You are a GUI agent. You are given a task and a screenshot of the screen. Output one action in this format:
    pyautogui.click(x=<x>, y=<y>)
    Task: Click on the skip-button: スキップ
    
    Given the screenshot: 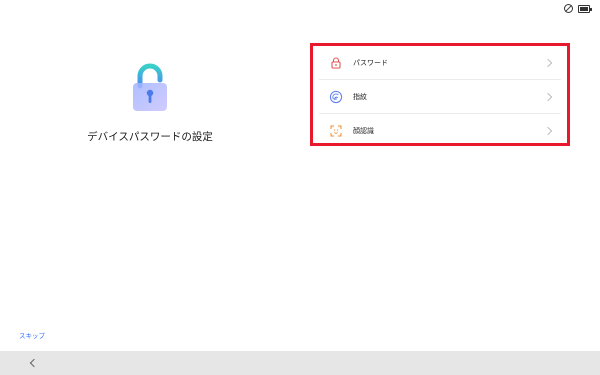 What is the action you would take?
    pyautogui.click(x=32, y=335)
    